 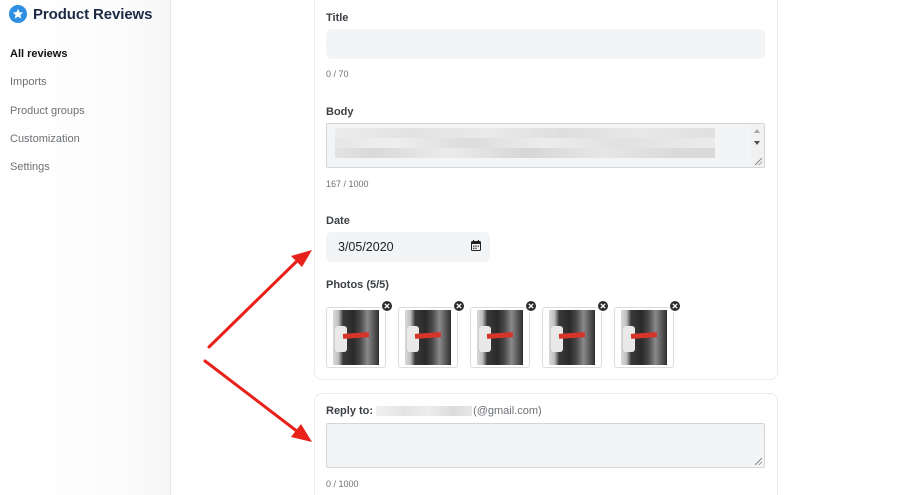 I want to click on sidebar-item-imports: Imports, so click(x=28, y=82).